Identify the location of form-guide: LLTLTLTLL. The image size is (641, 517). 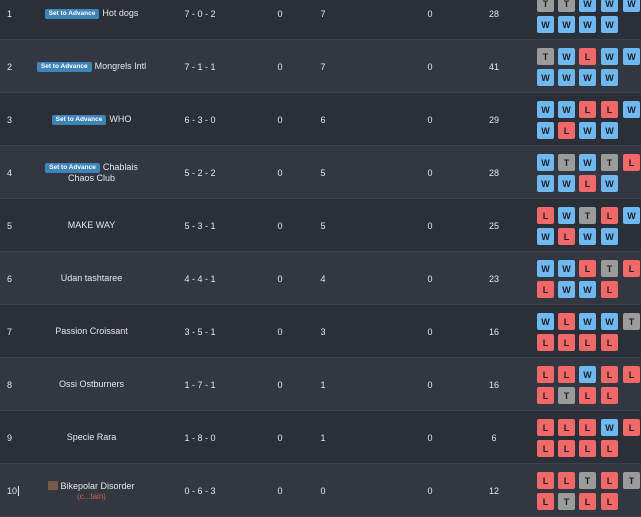
(589, 490).